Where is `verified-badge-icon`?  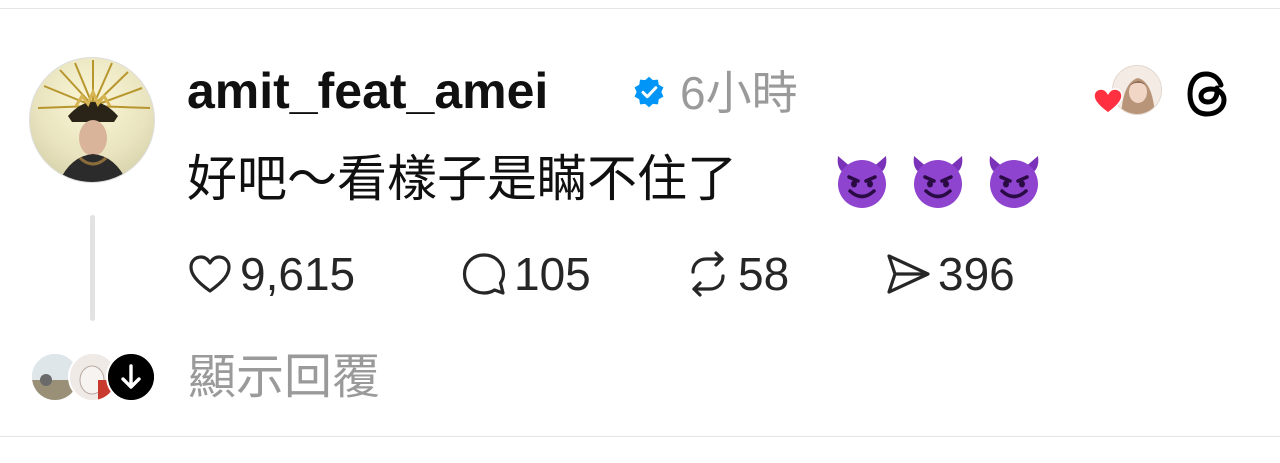 verified-badge-icon is located at coordinates (649, 92).